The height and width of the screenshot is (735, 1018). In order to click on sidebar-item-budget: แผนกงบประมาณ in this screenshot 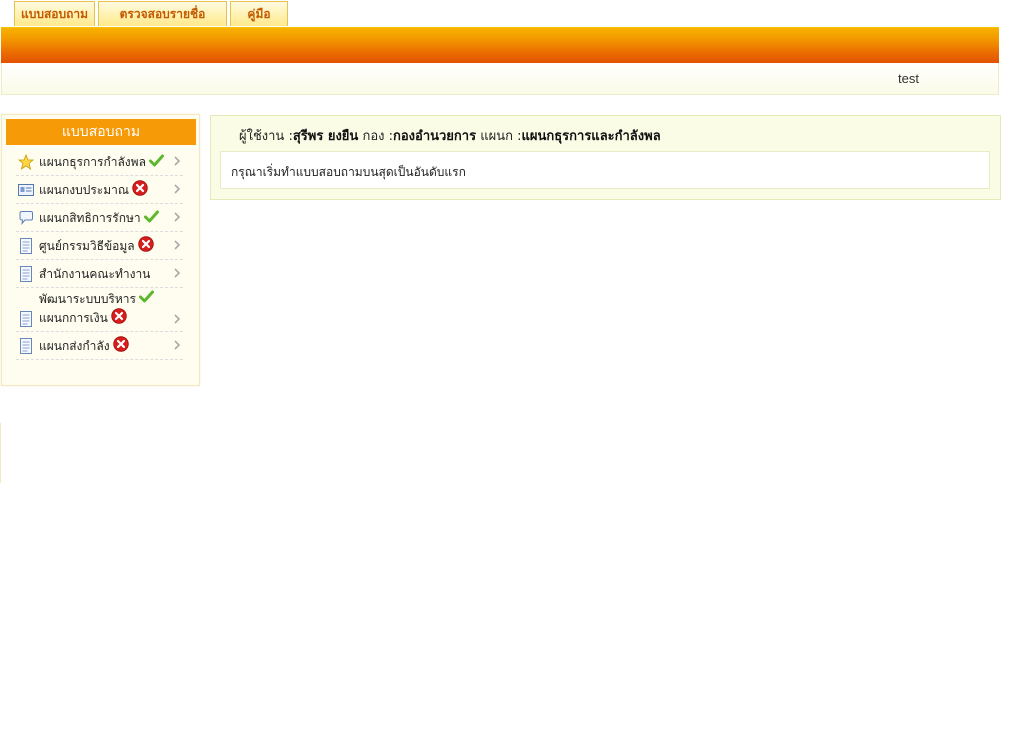, I will do `click(99, 190)`.